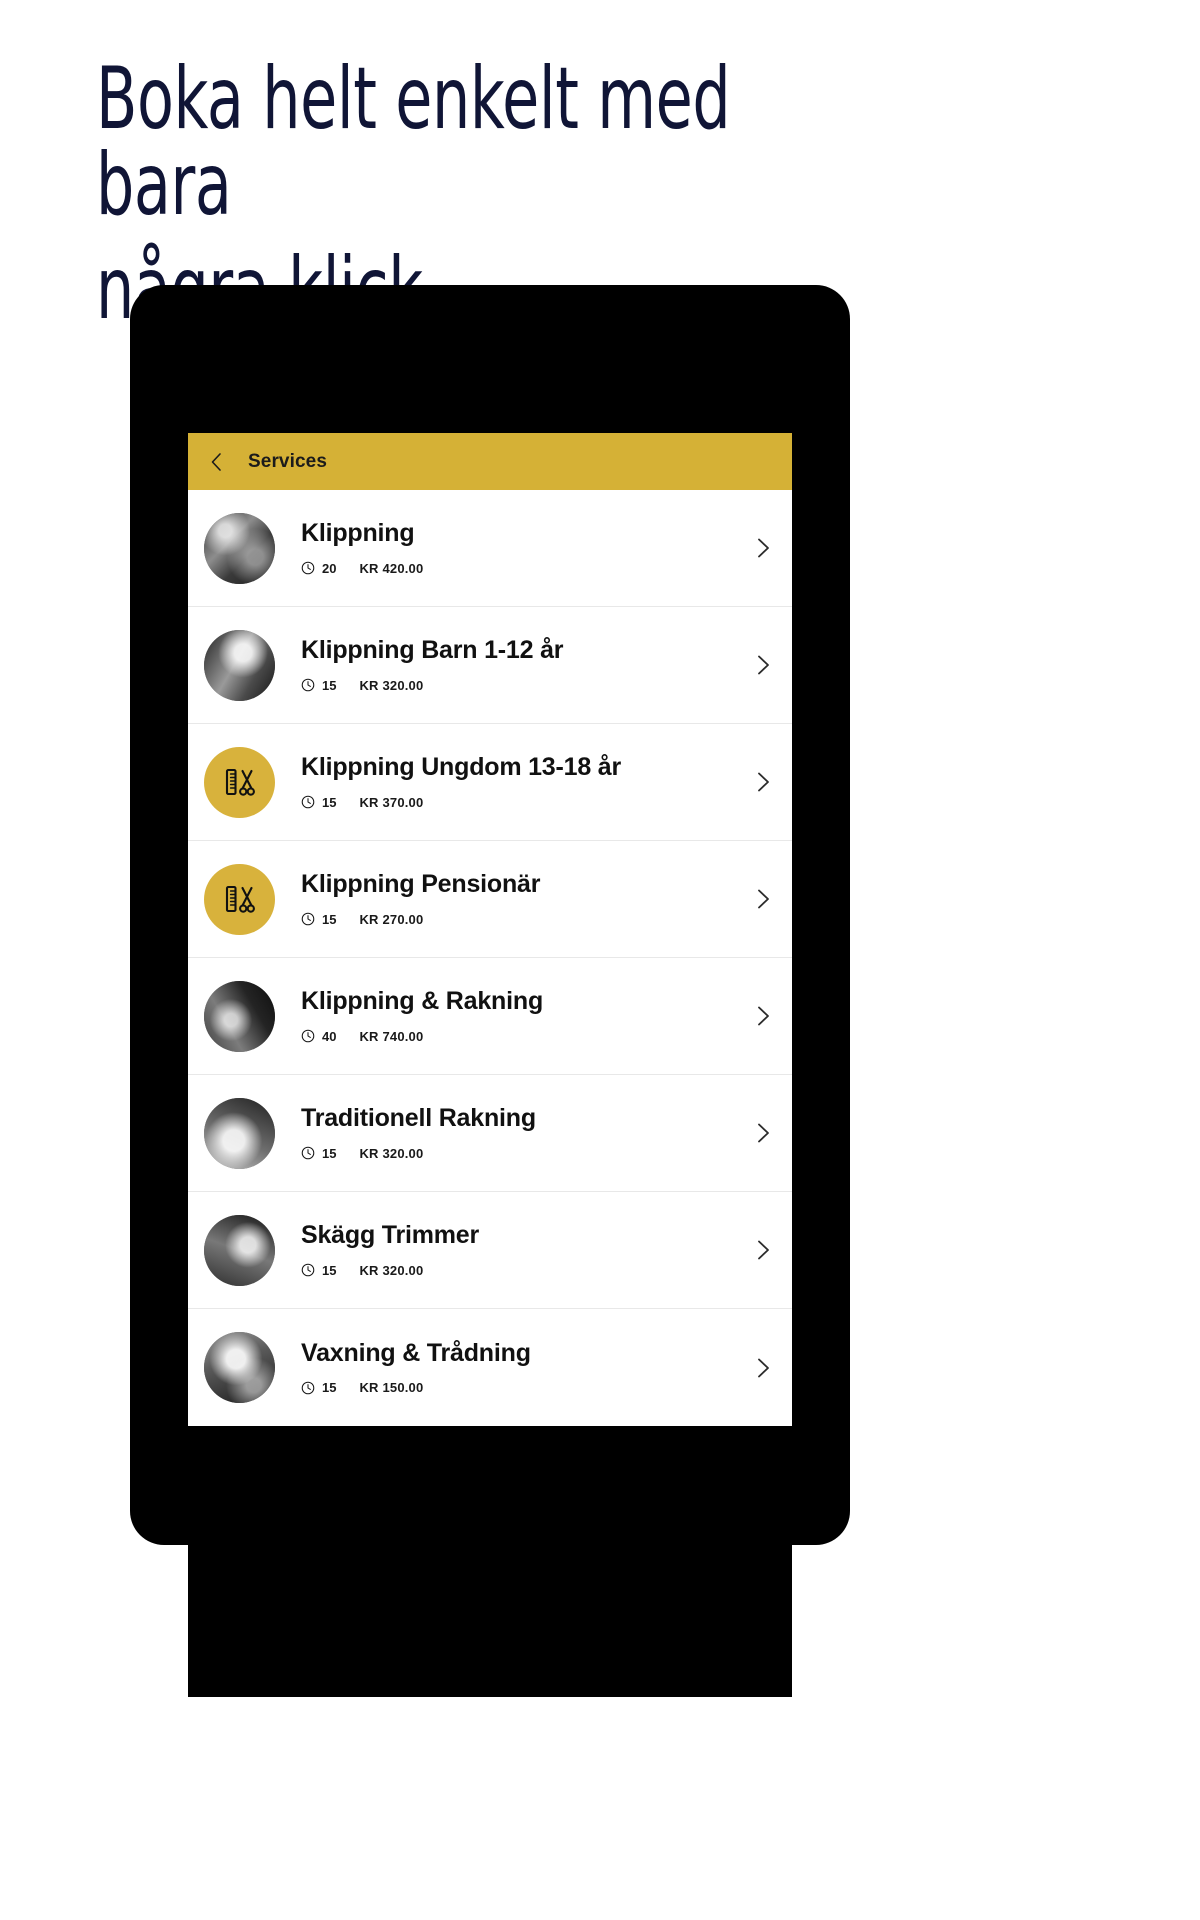 This screenshot has height=1920, width=1200. I want to click on list-item: Klippning Pensionär 15 KR 270.00, so click(490, 899).